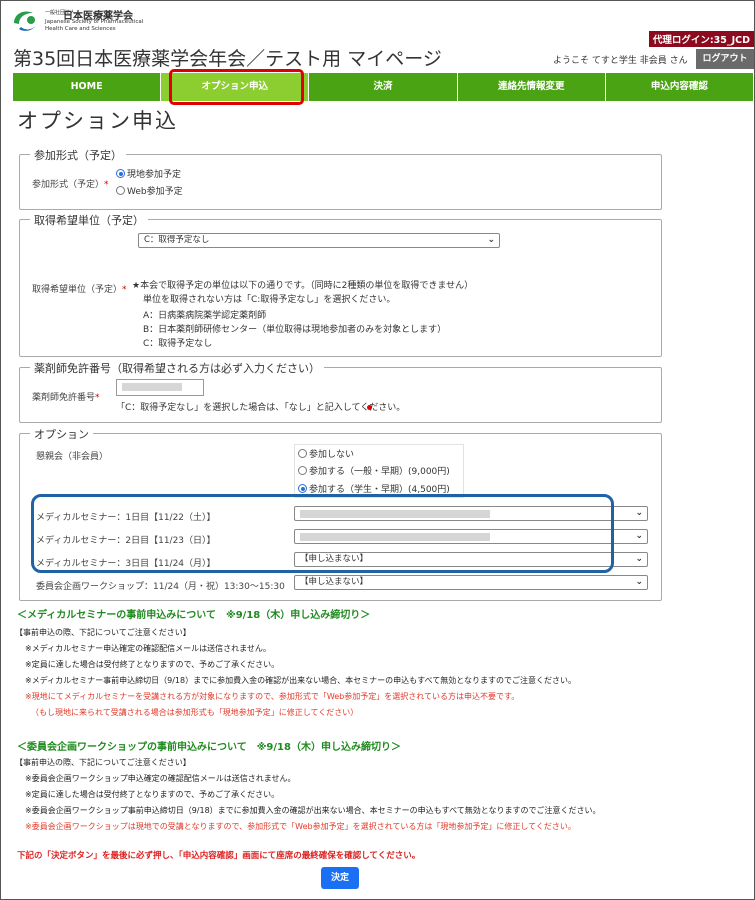  I want to click on party-none-radio-icon, so click(302, 453).